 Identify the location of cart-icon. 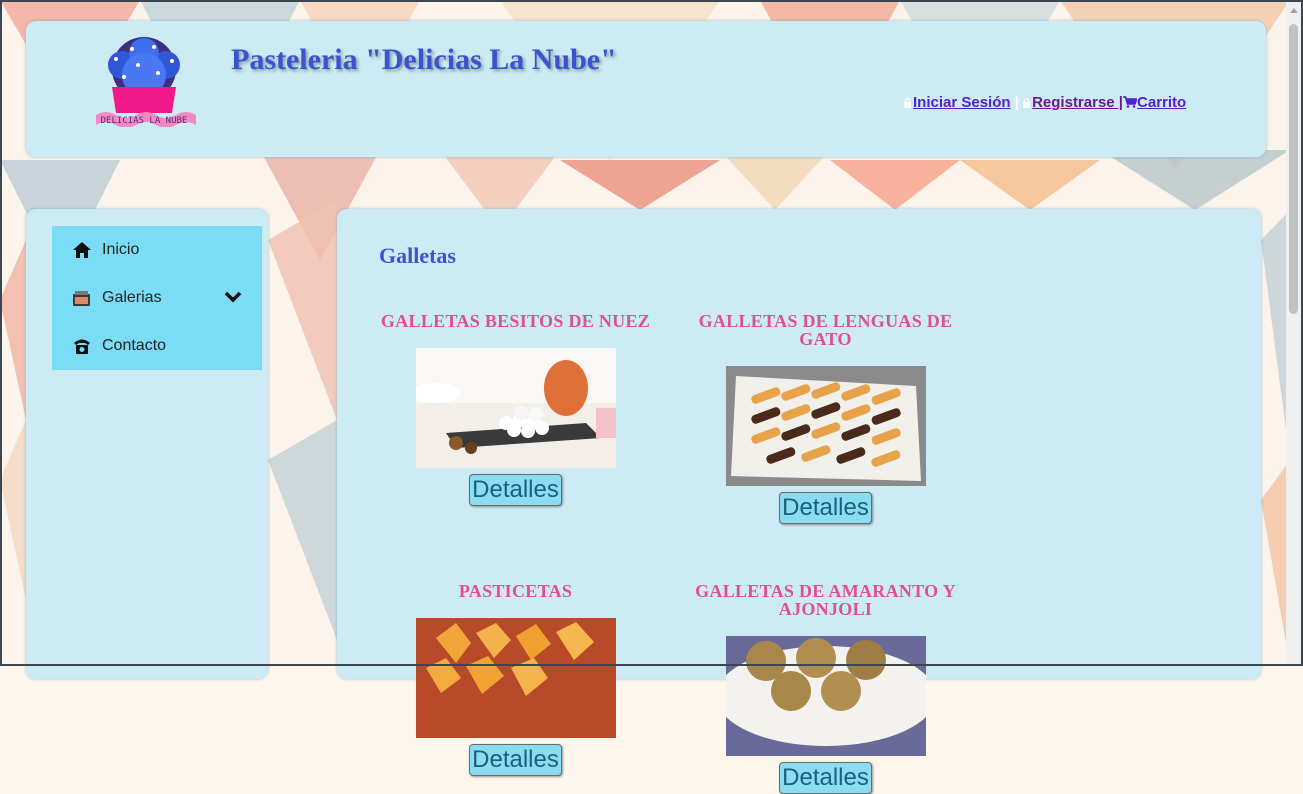
(1130, 102).